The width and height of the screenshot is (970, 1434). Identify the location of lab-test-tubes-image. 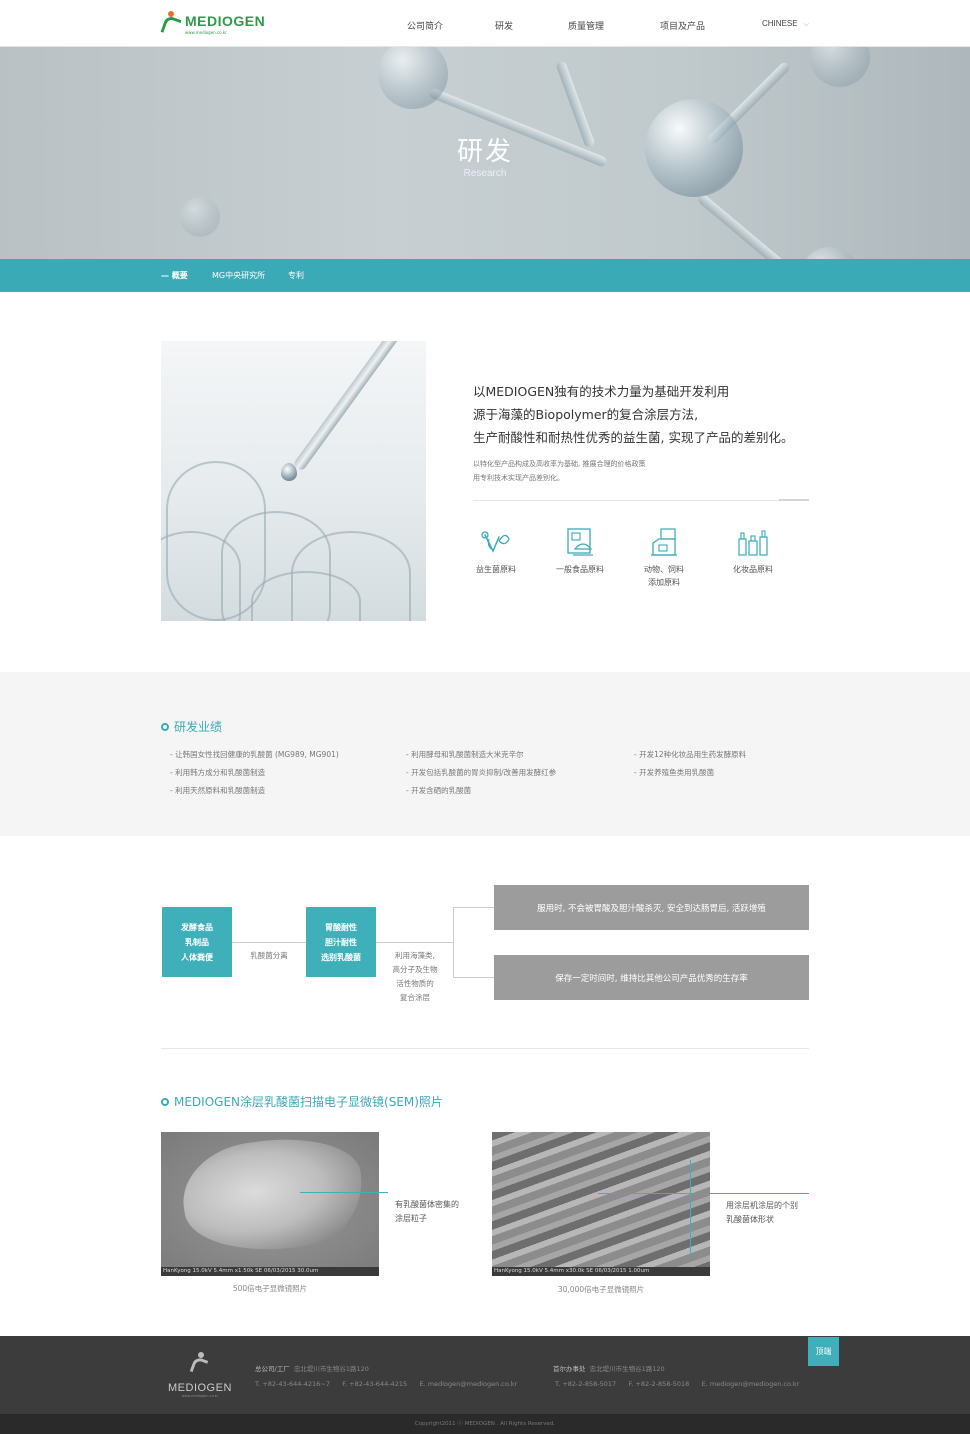
(293, 481).